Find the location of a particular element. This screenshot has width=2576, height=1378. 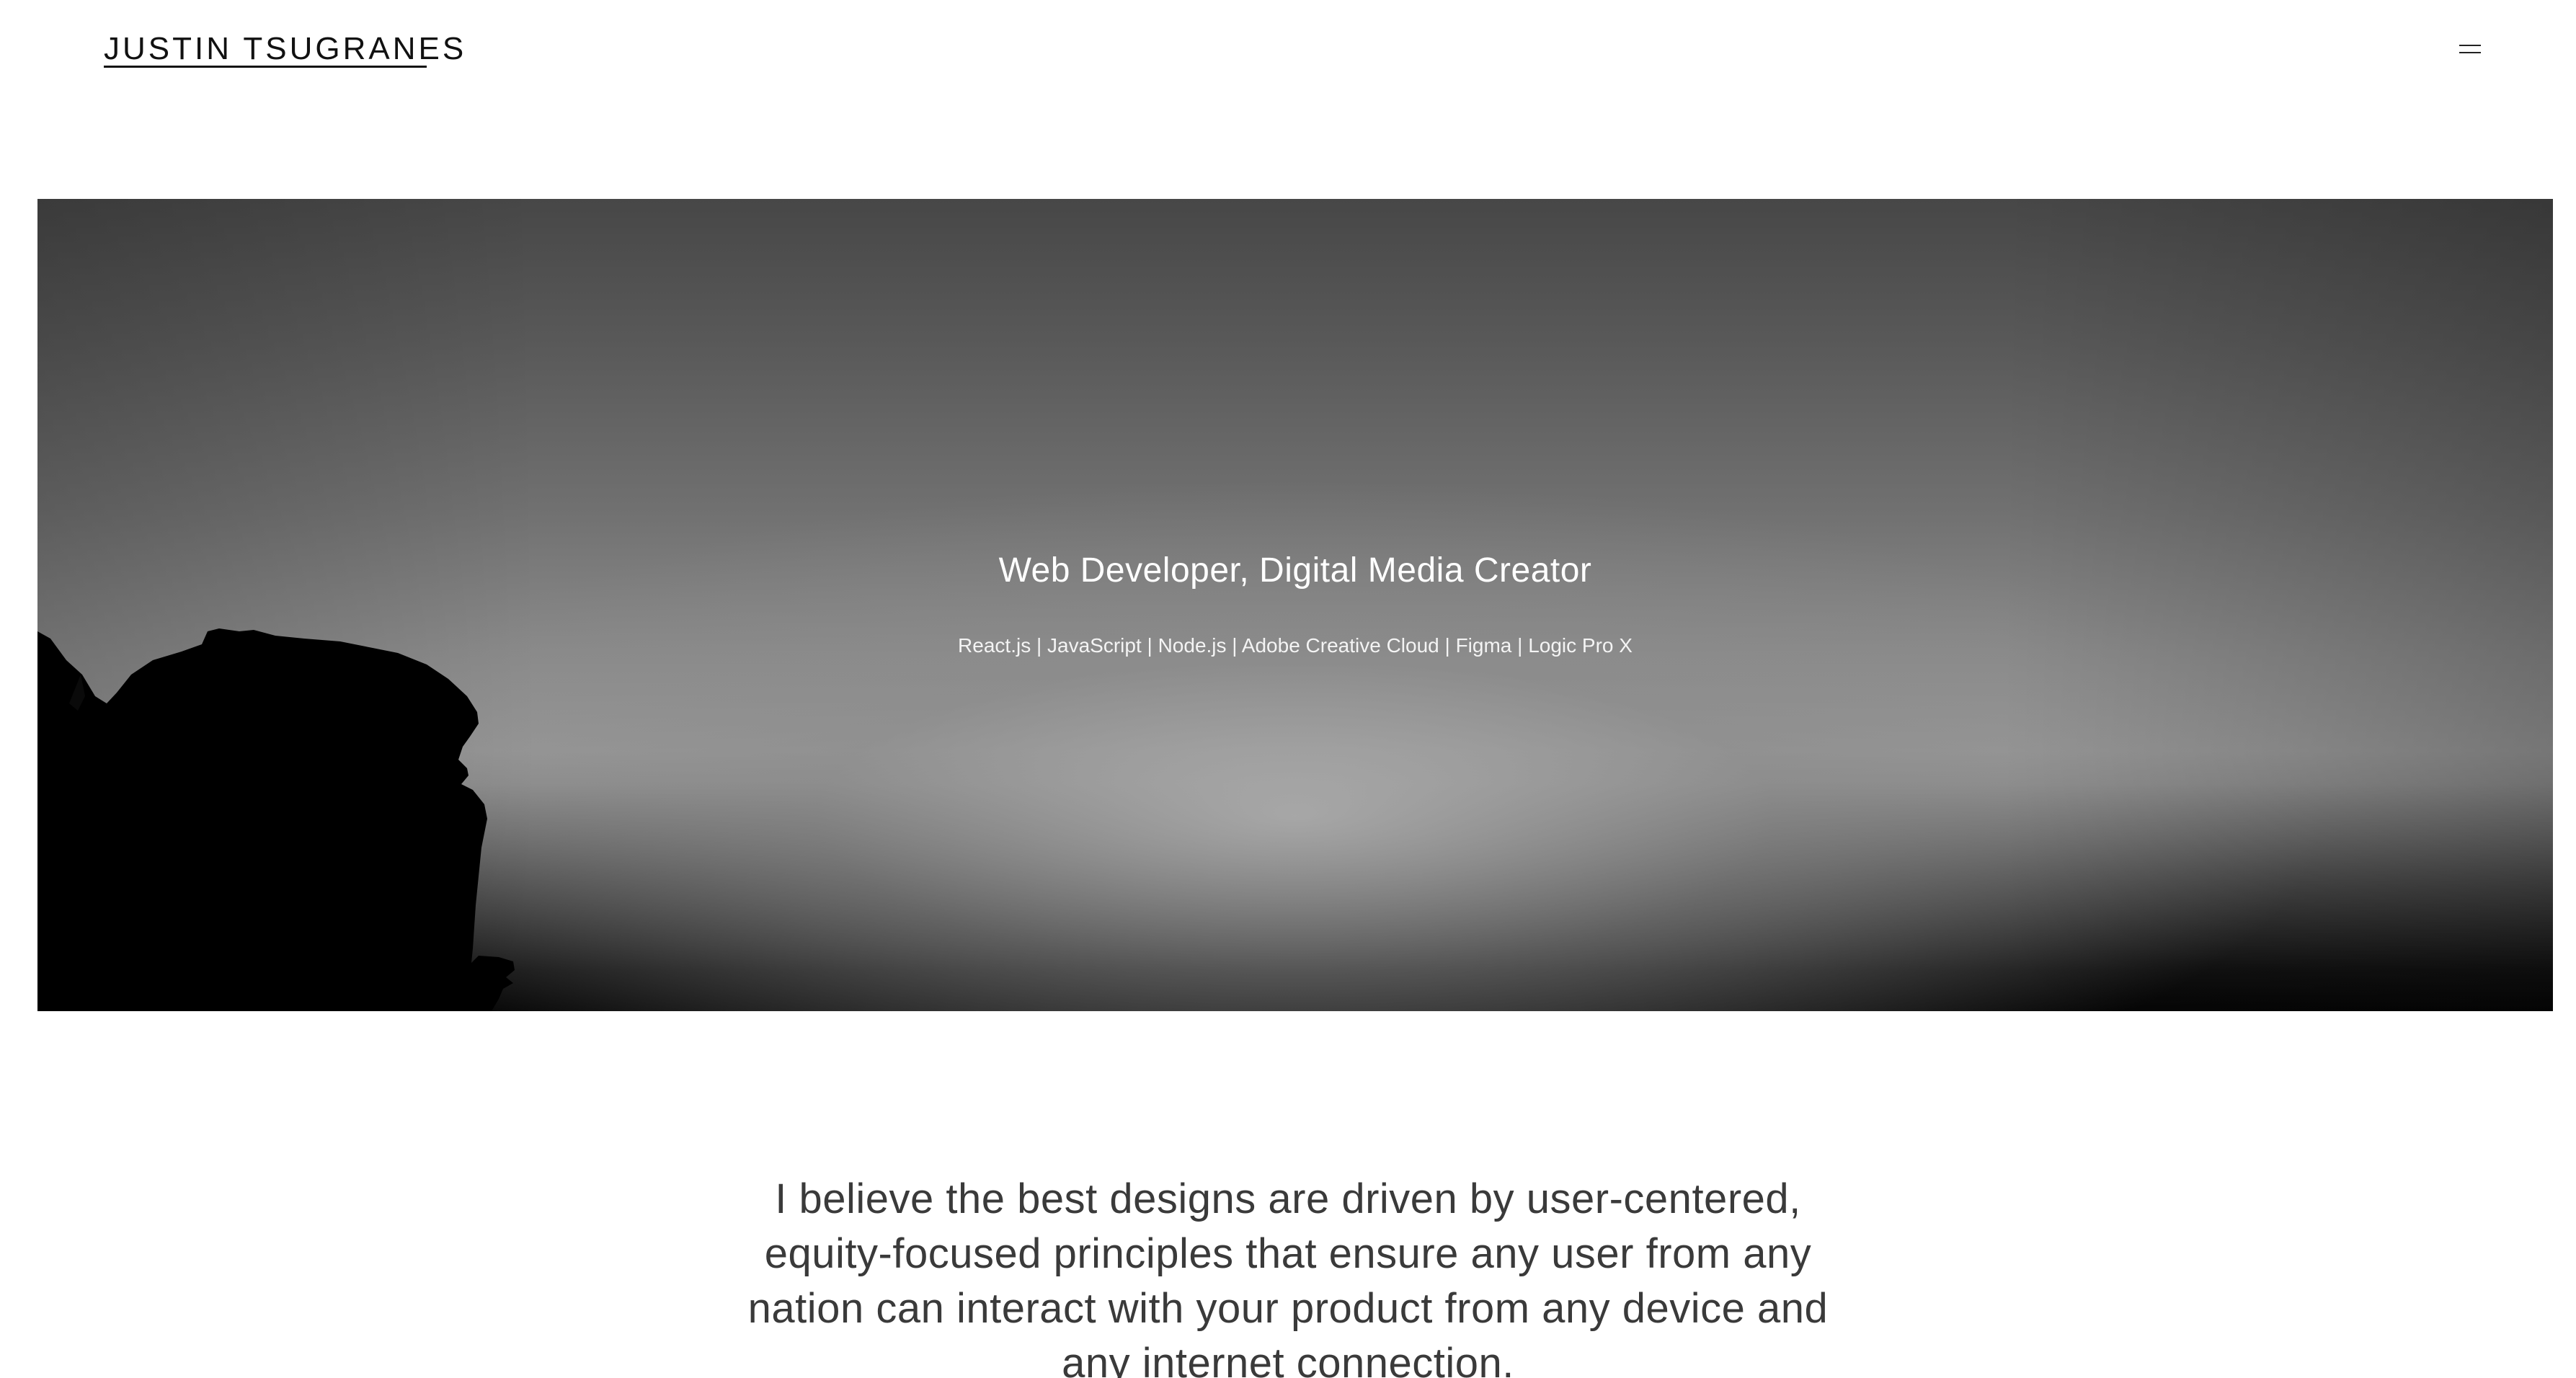

site-logo-link: JUSTIN TSUGRANES is located at coordinates (285, 49).